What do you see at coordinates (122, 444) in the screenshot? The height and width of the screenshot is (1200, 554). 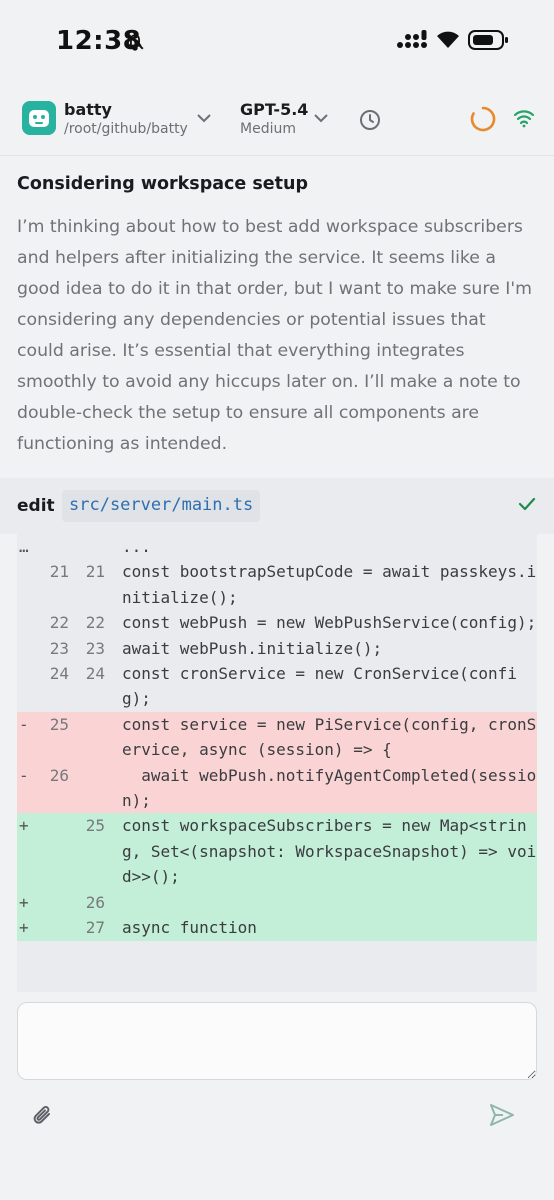 I see `thinking-line: functioning as intended.` at bounding box center [122, 444].